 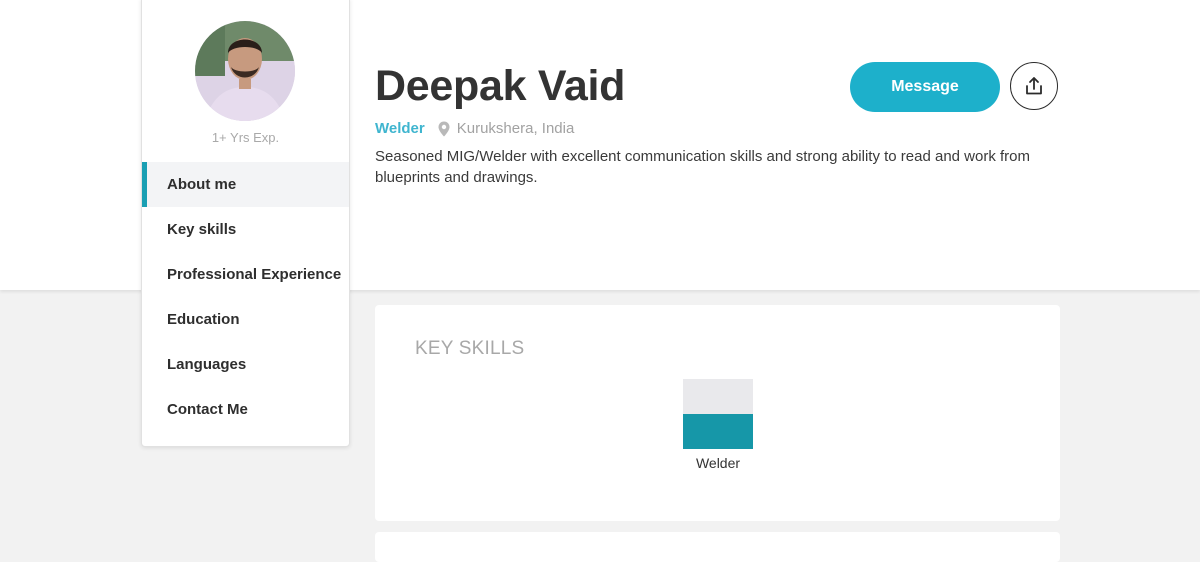 I want to click on avatar, so click(x=245, y=71).